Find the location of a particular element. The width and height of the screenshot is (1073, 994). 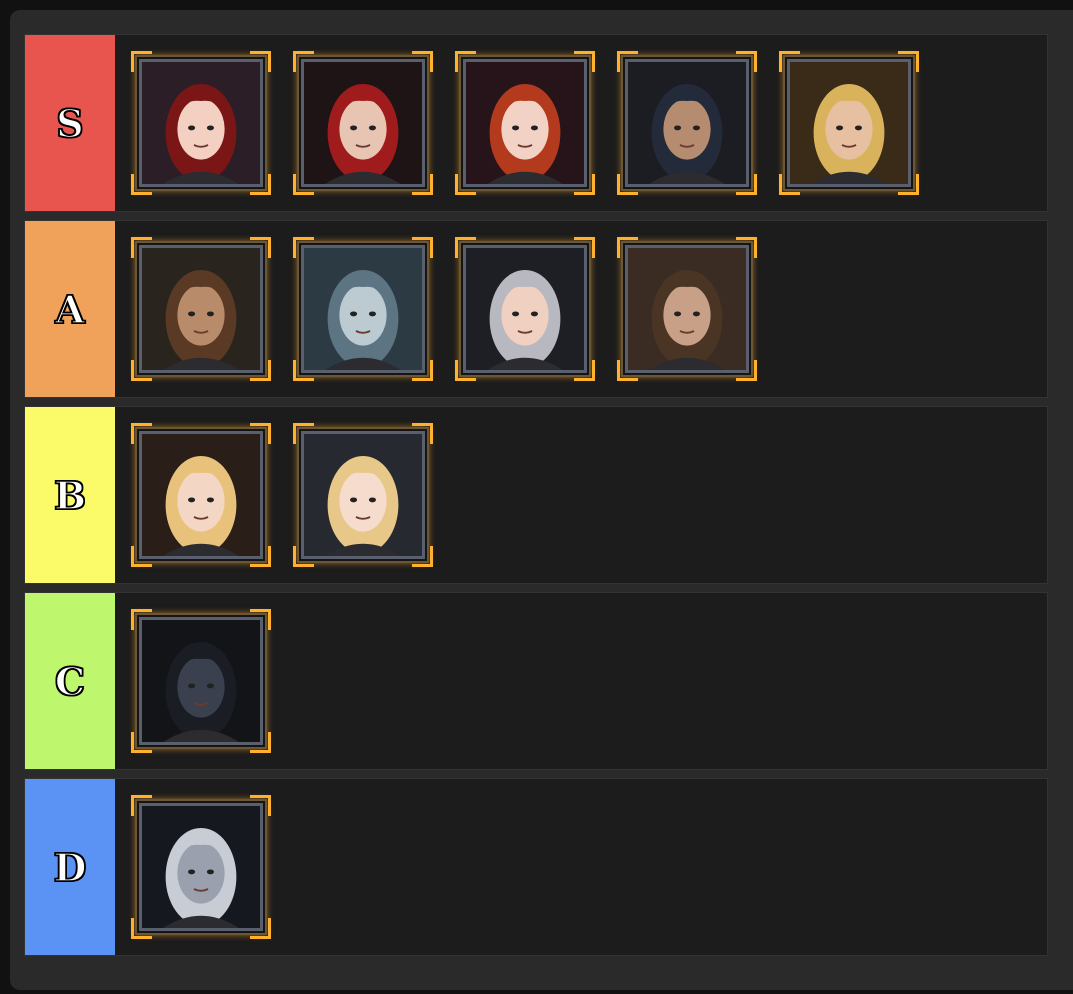

tier-label: C is located at coordinates (70, 681).